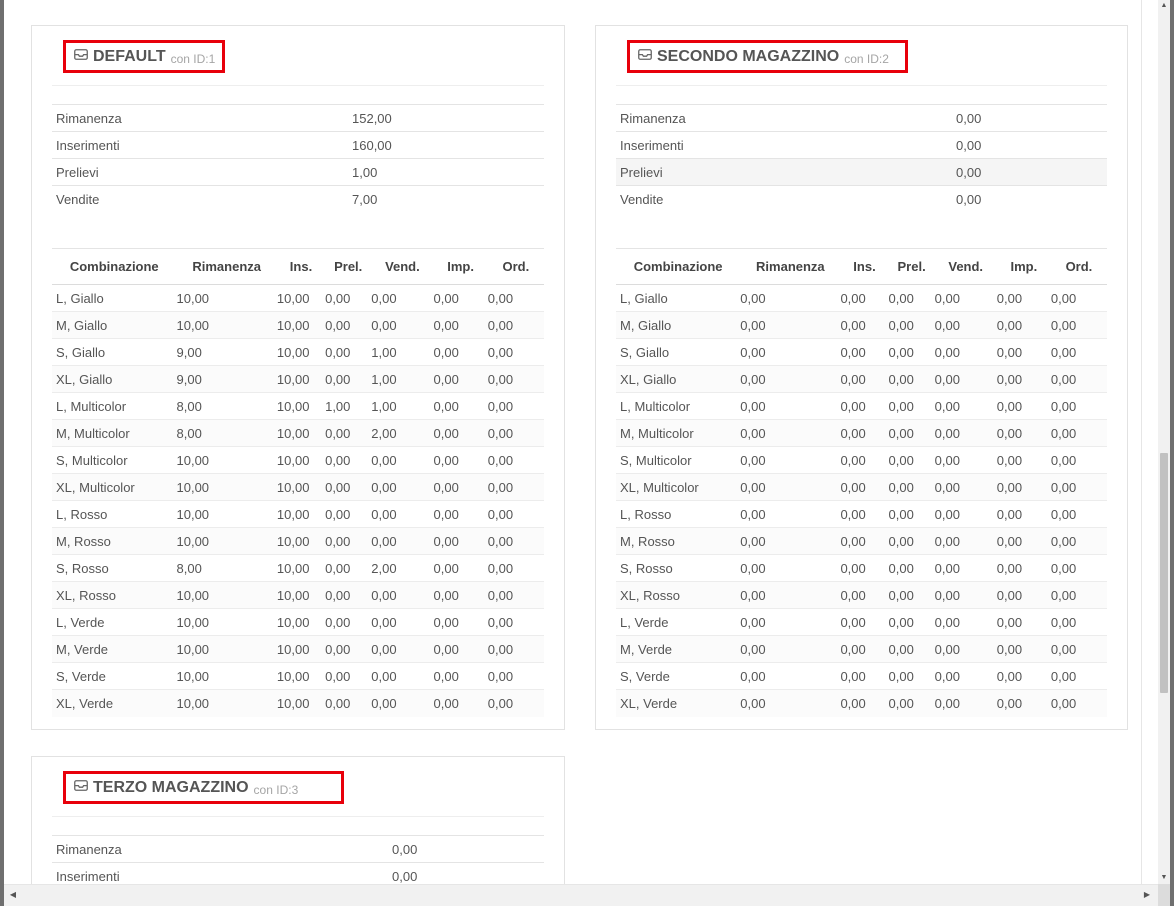 This screenshot has width=1174, height=906. I want to click on combination-name: S, Verde, so click(678, 676).